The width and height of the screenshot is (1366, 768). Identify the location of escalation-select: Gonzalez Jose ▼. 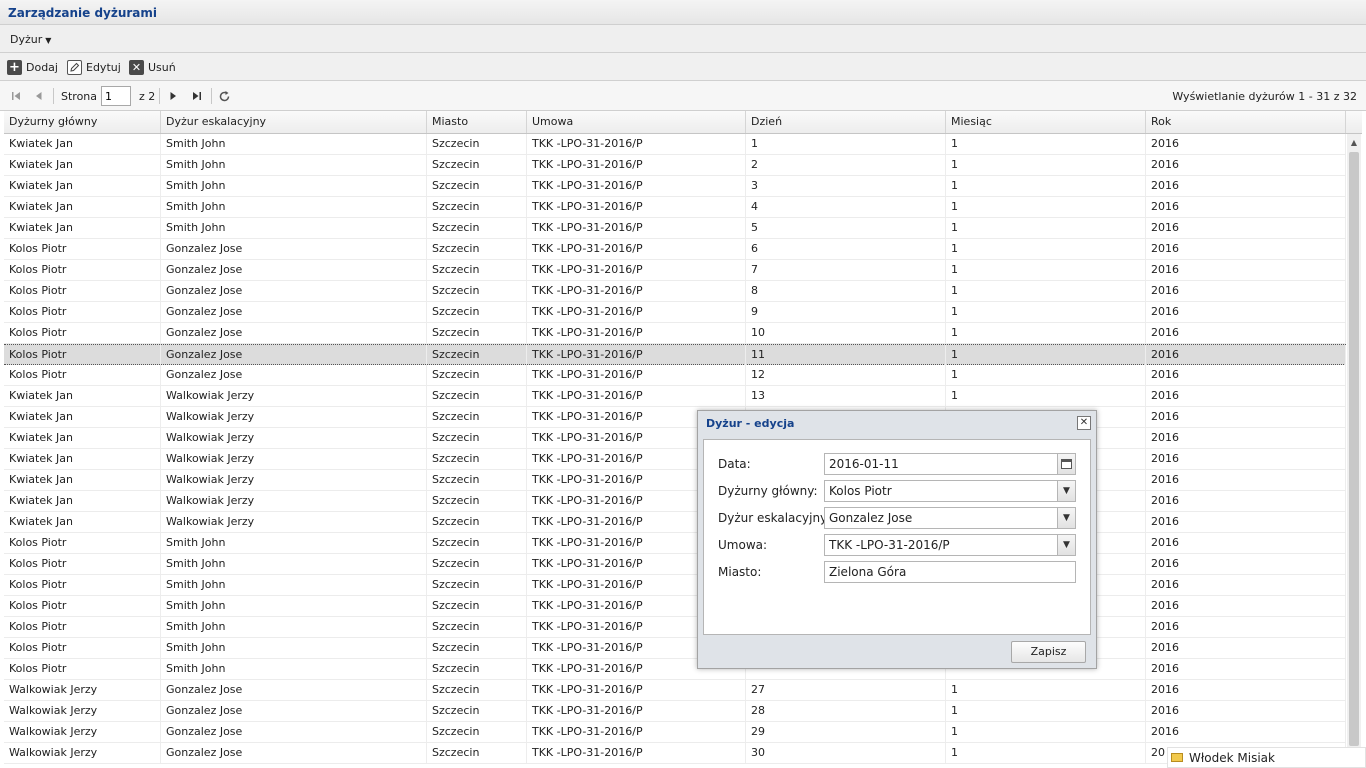
(950, 518).